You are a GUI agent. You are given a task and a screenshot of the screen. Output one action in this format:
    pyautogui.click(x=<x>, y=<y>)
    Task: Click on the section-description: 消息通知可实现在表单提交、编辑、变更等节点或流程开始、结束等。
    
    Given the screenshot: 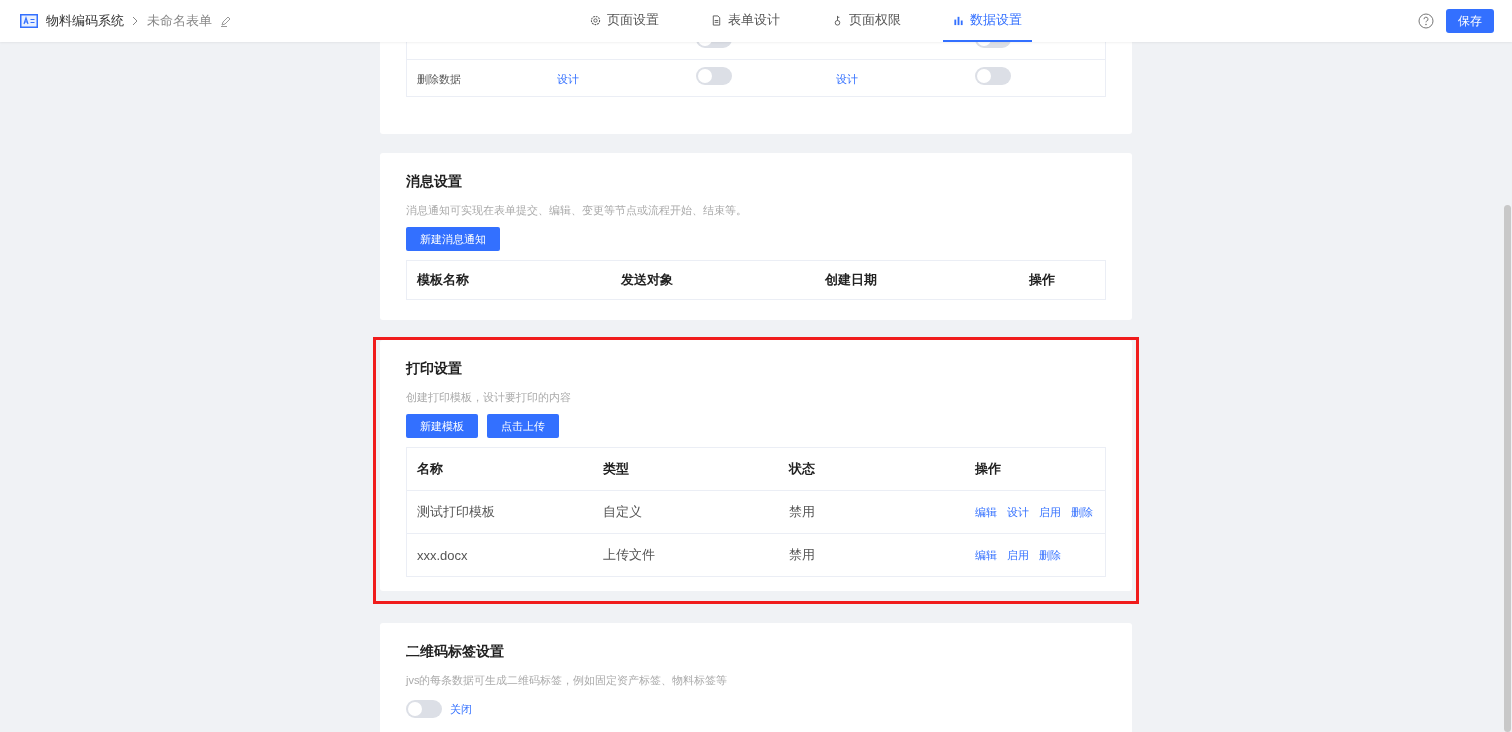 What is the action you would take?
    pyautogui.click(x=577, y=210)
    